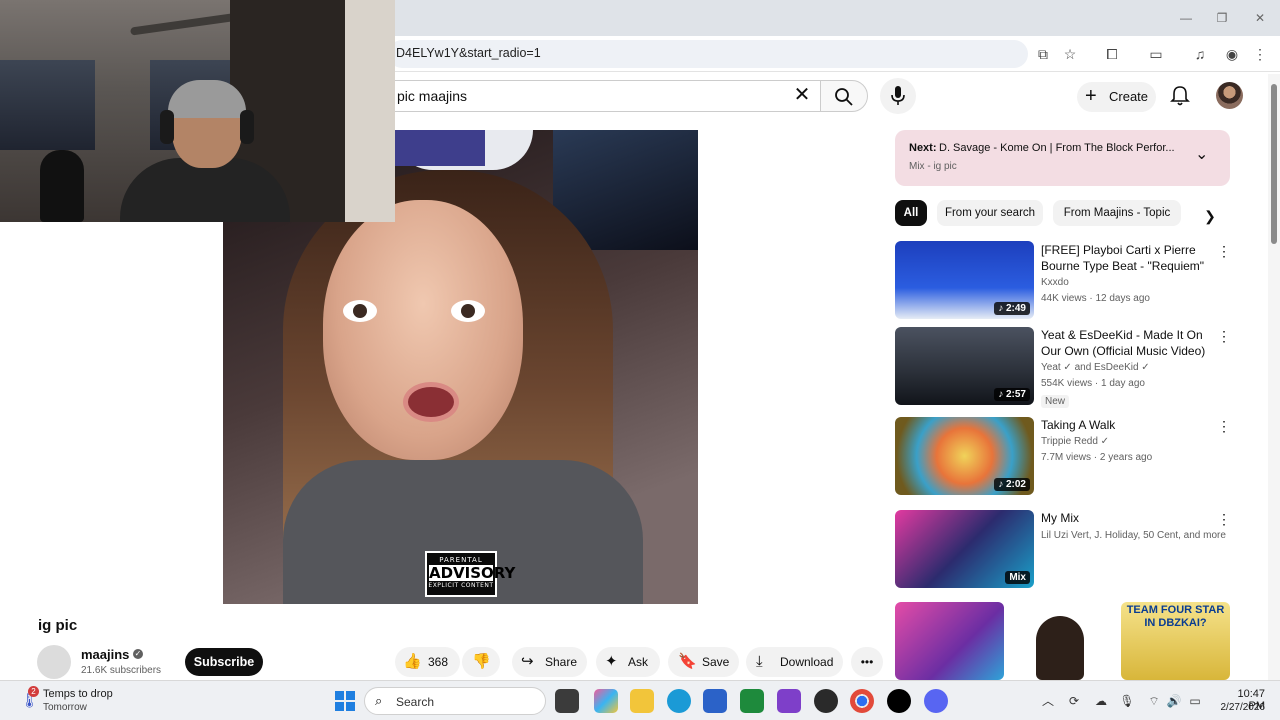  I want to click on copilot-icon, so click(606, 701).